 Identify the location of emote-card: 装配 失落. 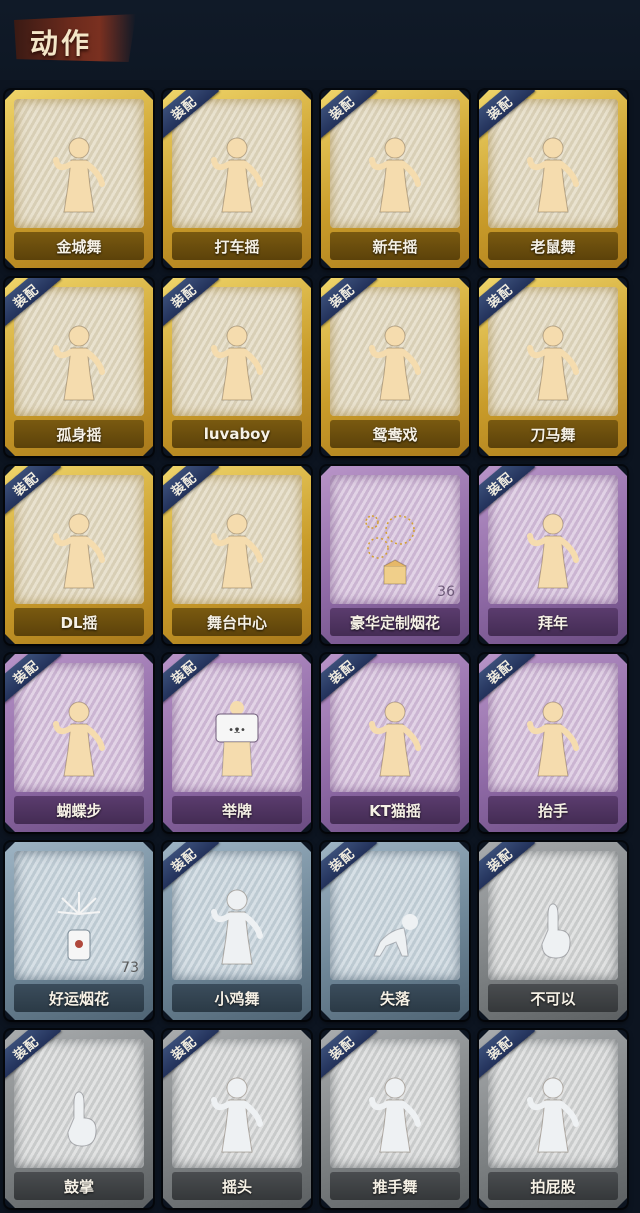
(395, 931).